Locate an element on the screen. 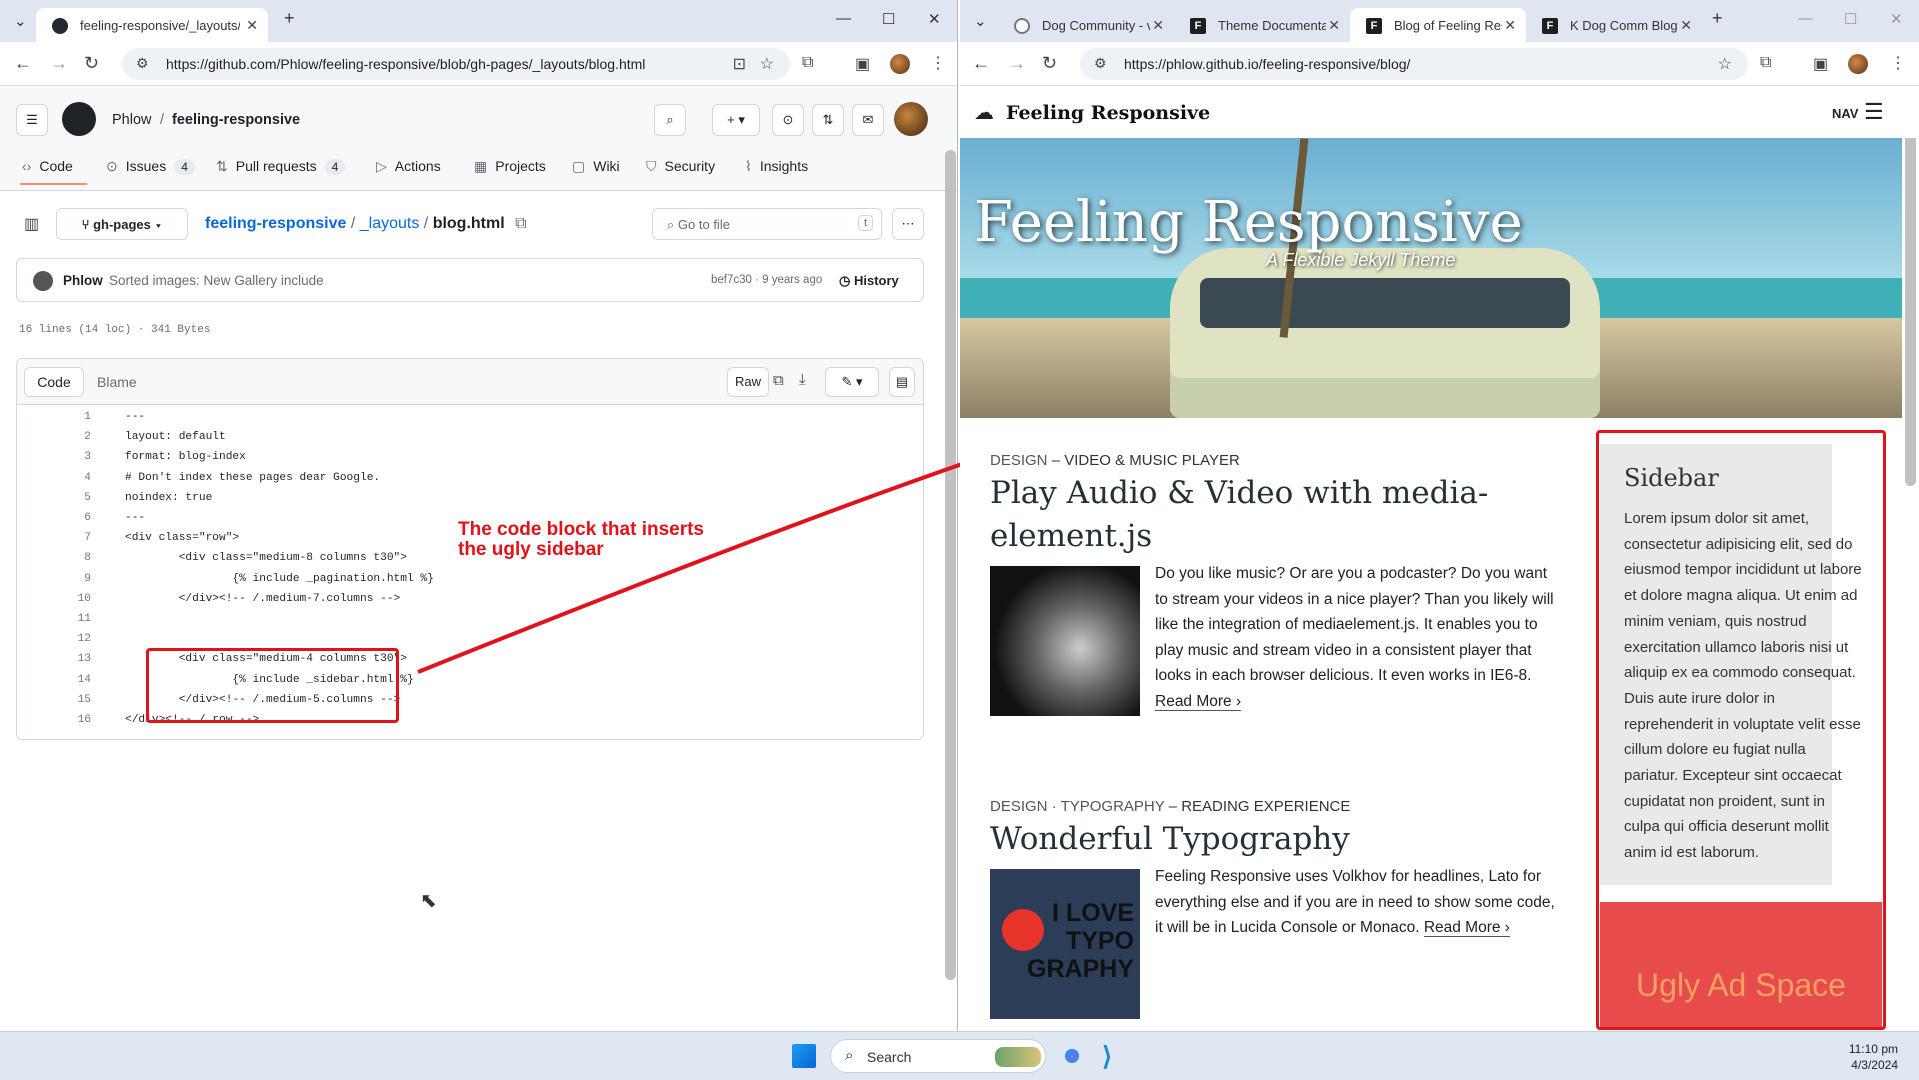 The height and width of the screenshot is (1080, 1919). tab-dog-comm-blog: F K Dog Comm Blog ✕ is located at coordinates (1614, 25).